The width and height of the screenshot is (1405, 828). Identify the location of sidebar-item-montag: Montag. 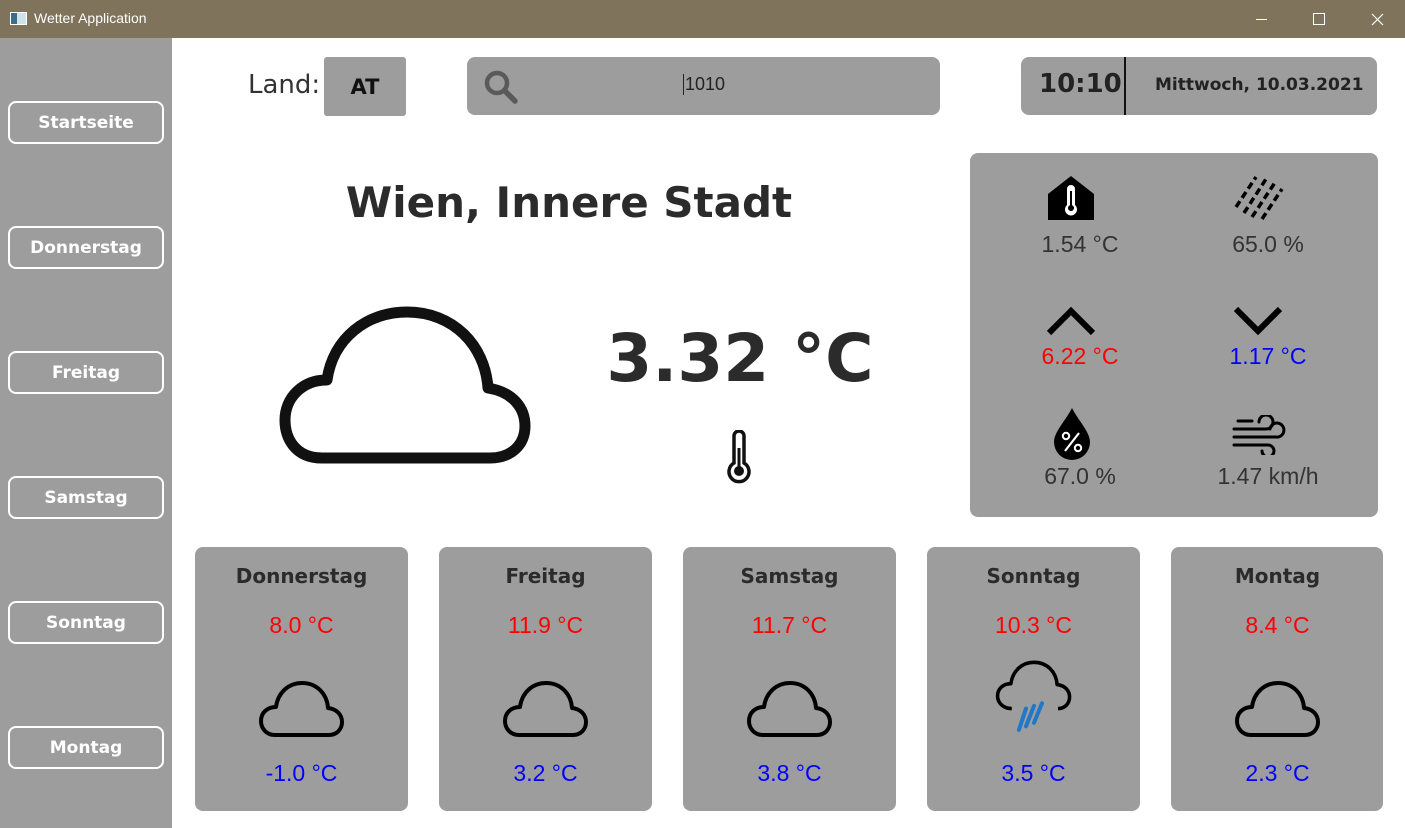
(86, 747).